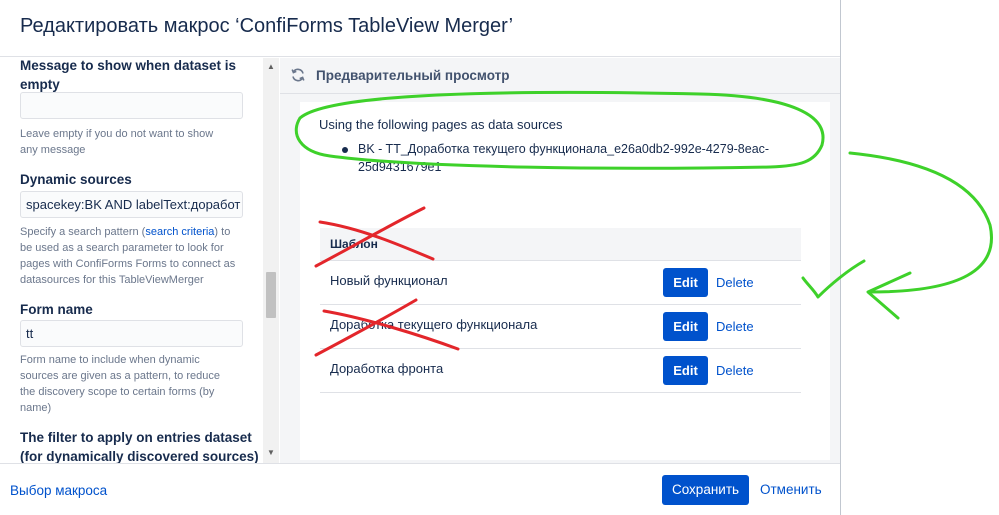 The width and height of the screenshot is (999, 515). I want to click on dialog-footer: Выбор макроса Сохранить Отменить, so click(420, 489).